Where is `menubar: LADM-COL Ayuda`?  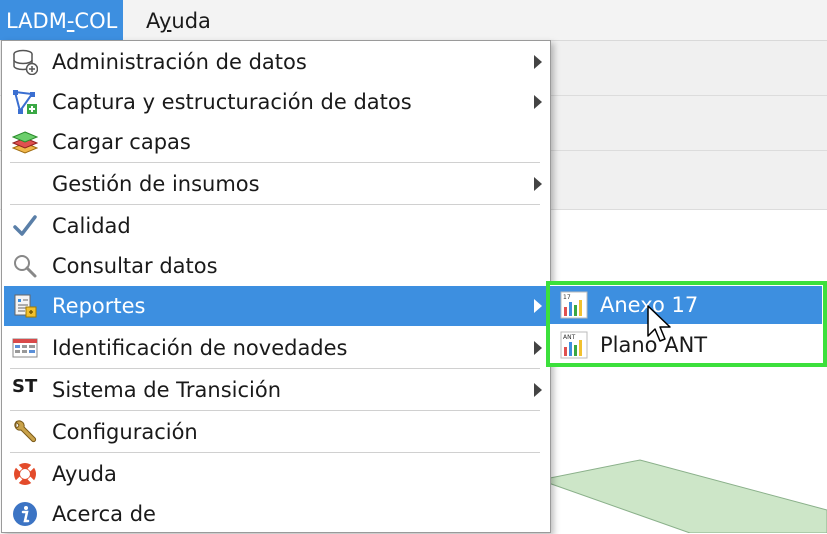
menubar: LADM-COL Ayuda is located at coordinates (413, 20).